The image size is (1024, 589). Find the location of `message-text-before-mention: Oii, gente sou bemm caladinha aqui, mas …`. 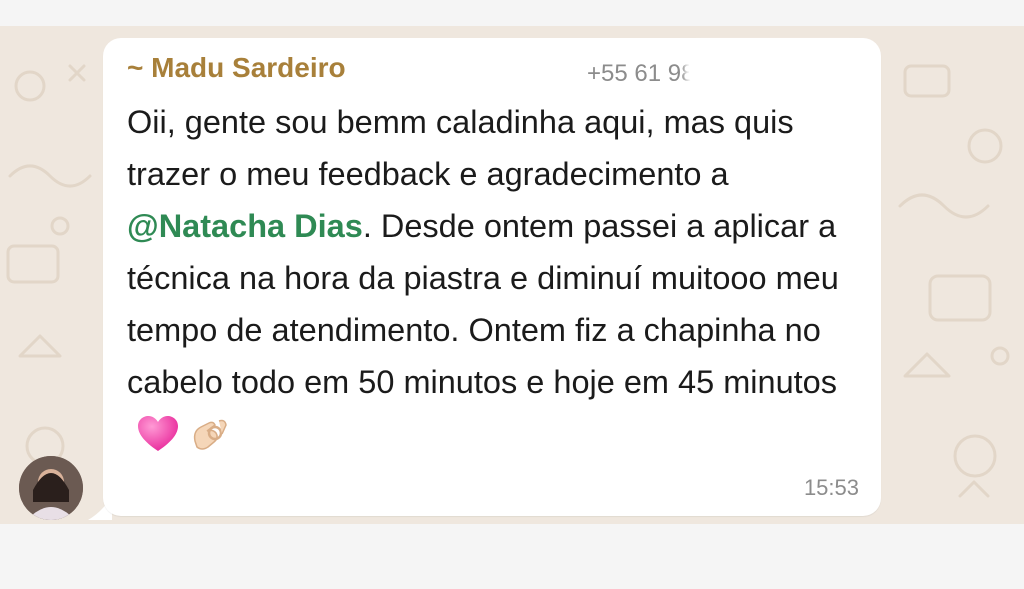

message-text-before-mention: Oii, gente sou bemm caladinha aqui, mas … is located at coordinates (460, 148).